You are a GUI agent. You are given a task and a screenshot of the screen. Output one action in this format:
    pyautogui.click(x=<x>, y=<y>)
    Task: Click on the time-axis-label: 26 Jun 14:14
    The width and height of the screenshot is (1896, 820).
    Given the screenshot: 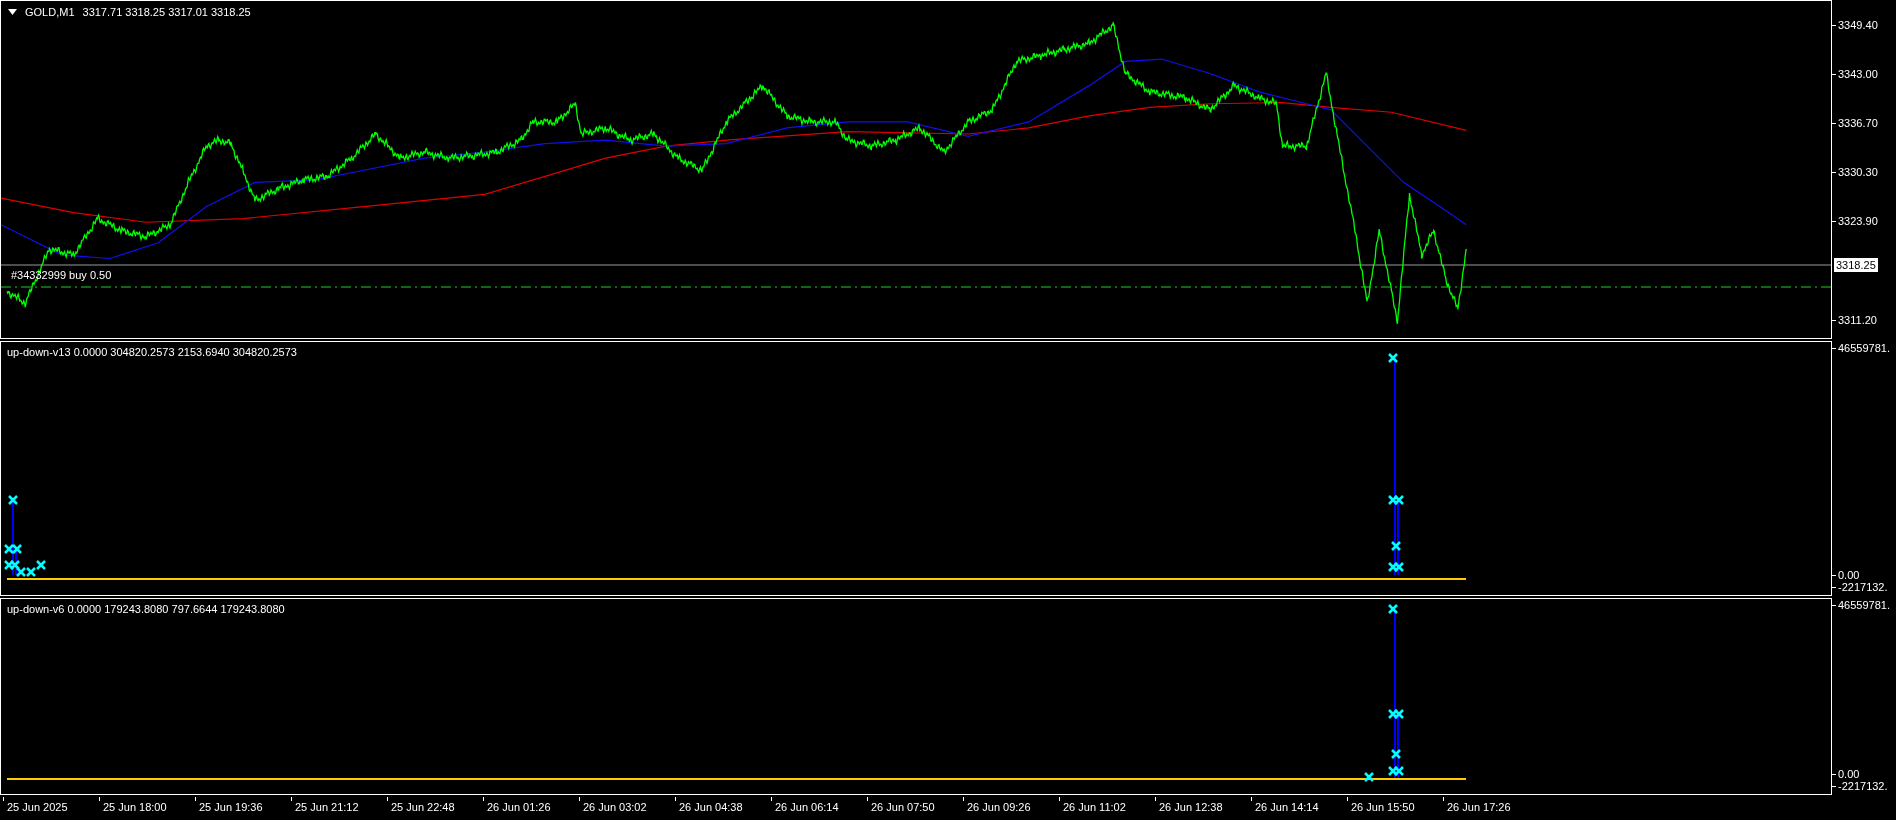 What is the action you would take?
    pyautogui.click(x=1299, y=808)
    